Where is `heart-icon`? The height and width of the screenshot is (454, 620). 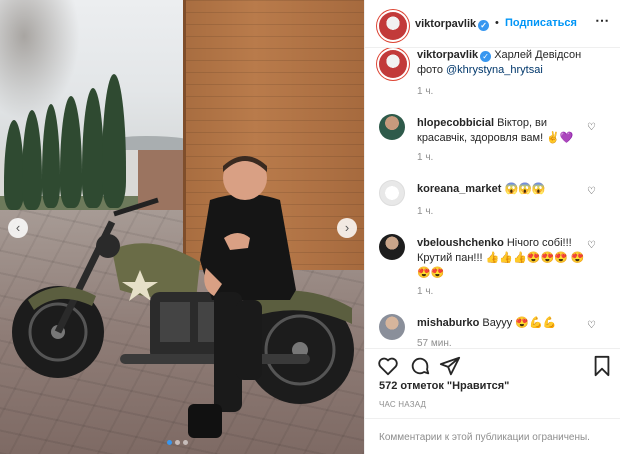 heart-icon is located at coordinates (388, 366).